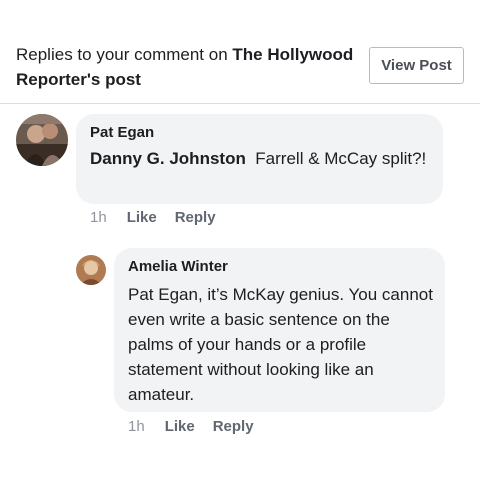  I want to click on reply-meta: 1h Like Reply, so click(191, 426).